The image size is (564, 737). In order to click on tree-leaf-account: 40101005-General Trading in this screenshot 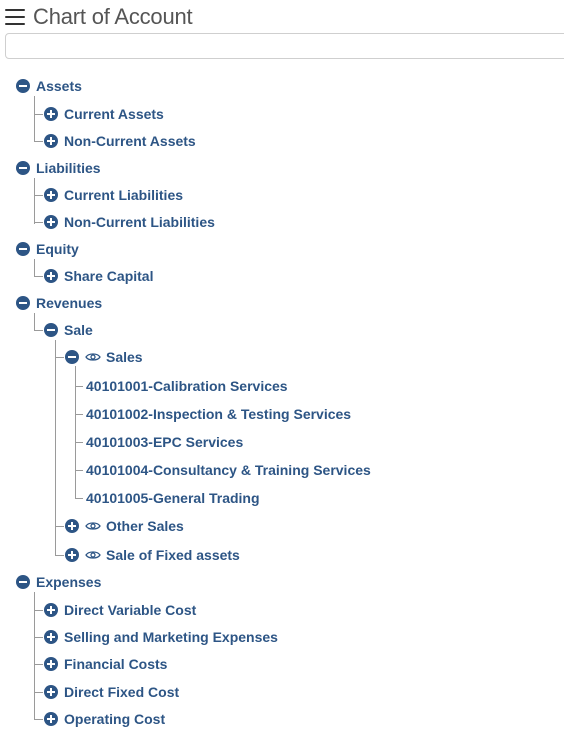, I will do `click(173, 498)`.